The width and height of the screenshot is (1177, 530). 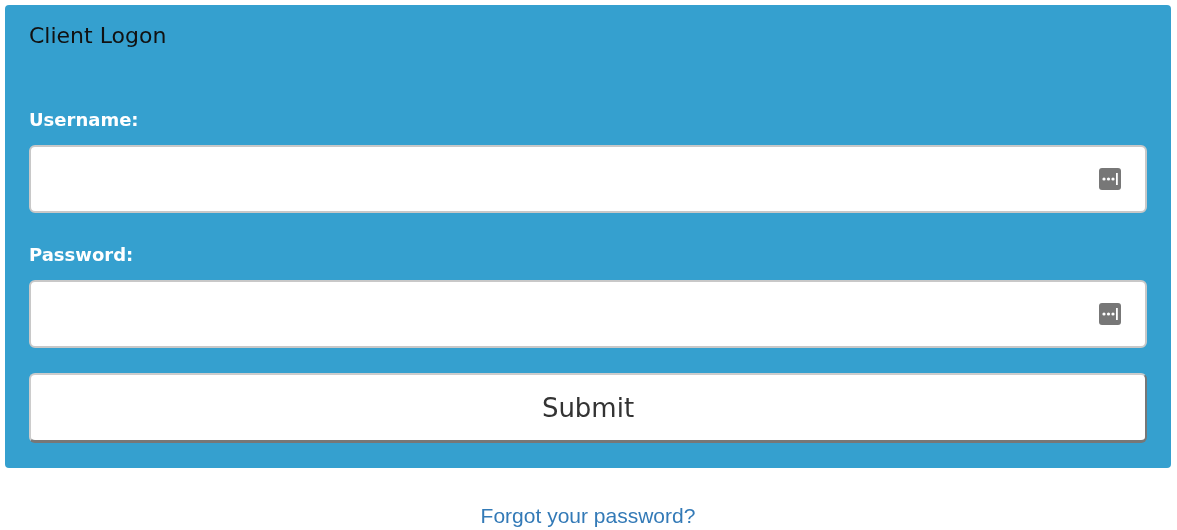 What do you see at coordinates (588, 515) in the screenshot?
I see `forgot-password-link: Forgot your password?` at bounding box center [588, 515].